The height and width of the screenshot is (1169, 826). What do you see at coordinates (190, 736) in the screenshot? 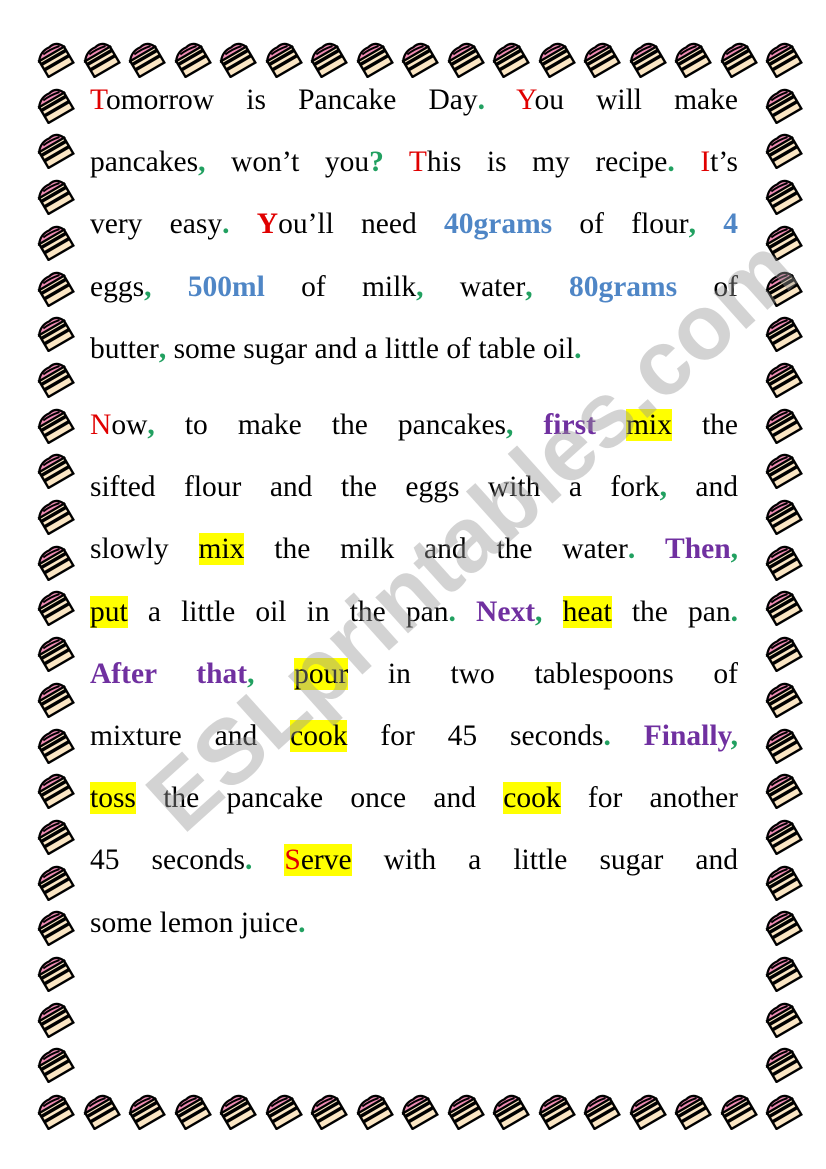
I see `text-run: mixture and` at bounding box center [190, 736].